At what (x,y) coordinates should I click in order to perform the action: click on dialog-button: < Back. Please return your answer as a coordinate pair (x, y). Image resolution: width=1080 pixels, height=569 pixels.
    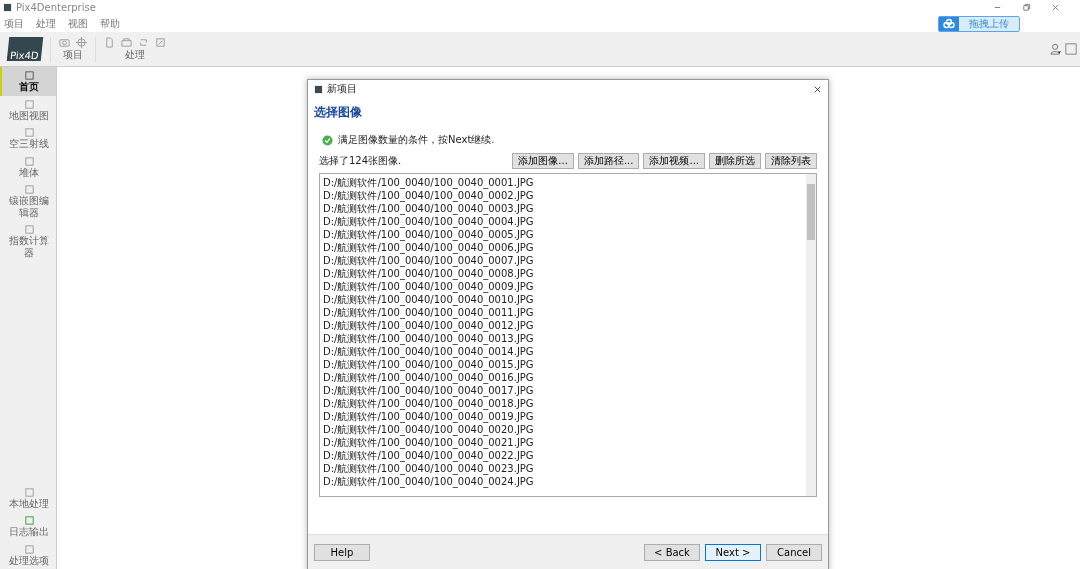
    Looking at the image, I should click on (672, 552).